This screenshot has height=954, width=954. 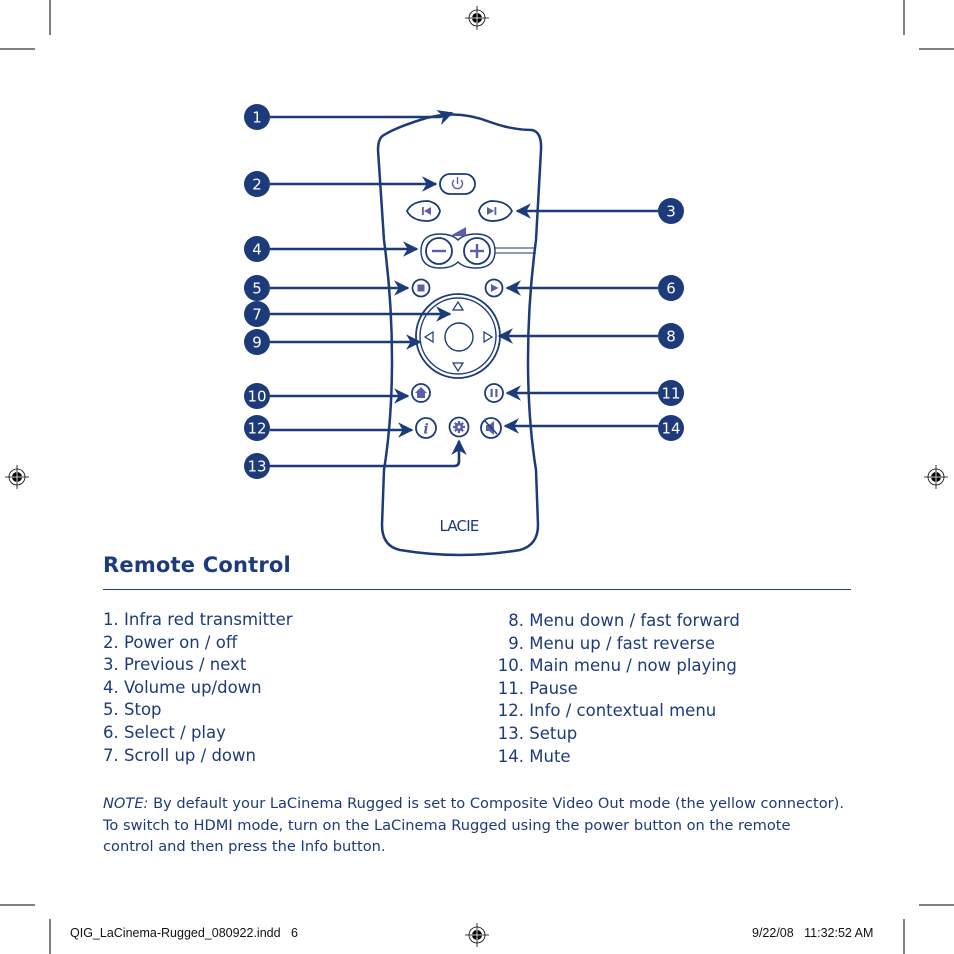 I want to click on callout-3: 3, so click(x=671, y=211).